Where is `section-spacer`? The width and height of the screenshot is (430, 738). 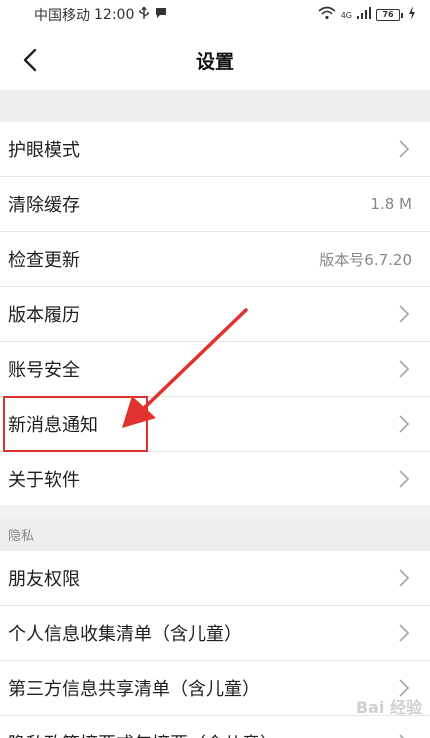 section-spacer is located at coordinates (215, 106).